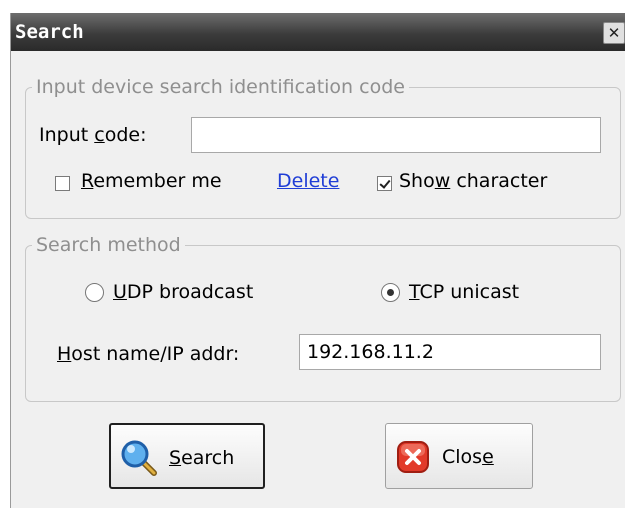 The image size is (625, 508). What do you see at coordinates (99, 135) in the screenshot?
I see `input-code-label-mnemonic: c` at bounding box center [99, 135].